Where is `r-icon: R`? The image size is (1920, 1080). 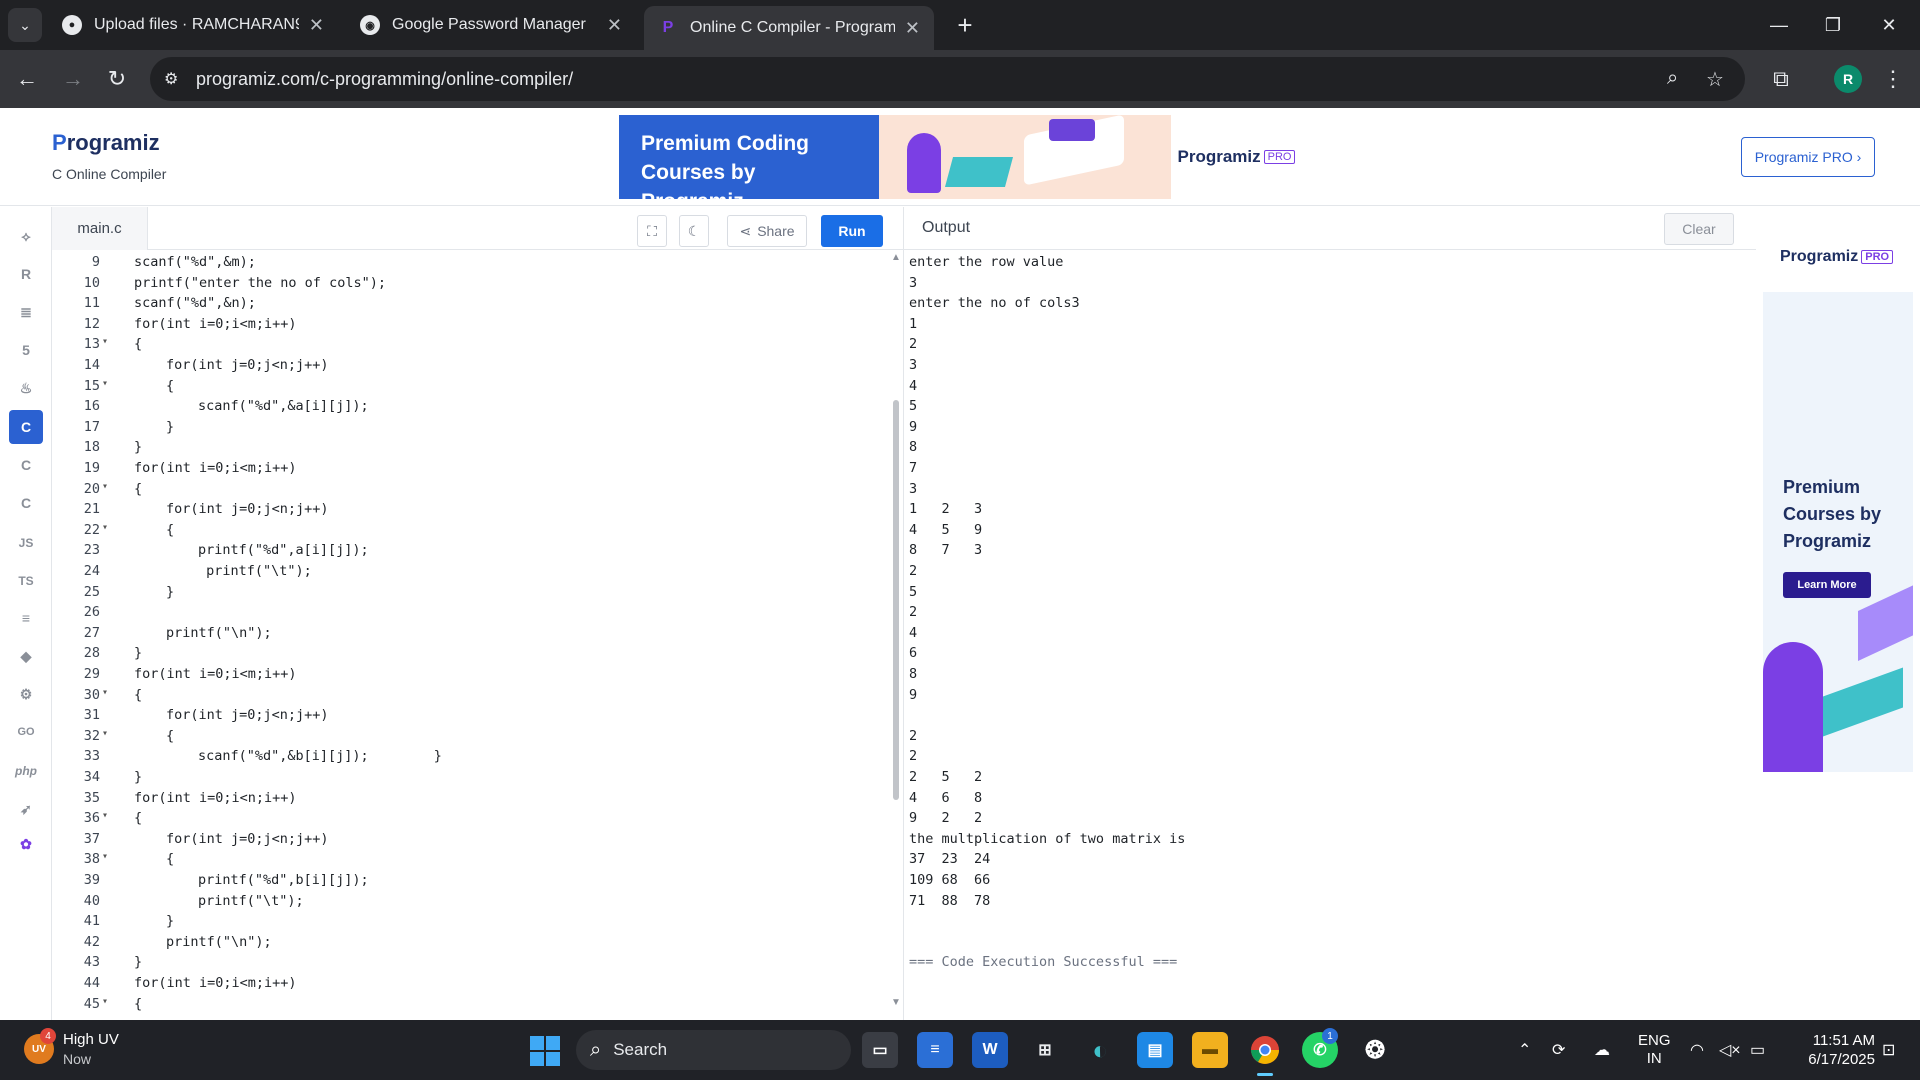
r-icon: R is located at coordinates (26, 274).